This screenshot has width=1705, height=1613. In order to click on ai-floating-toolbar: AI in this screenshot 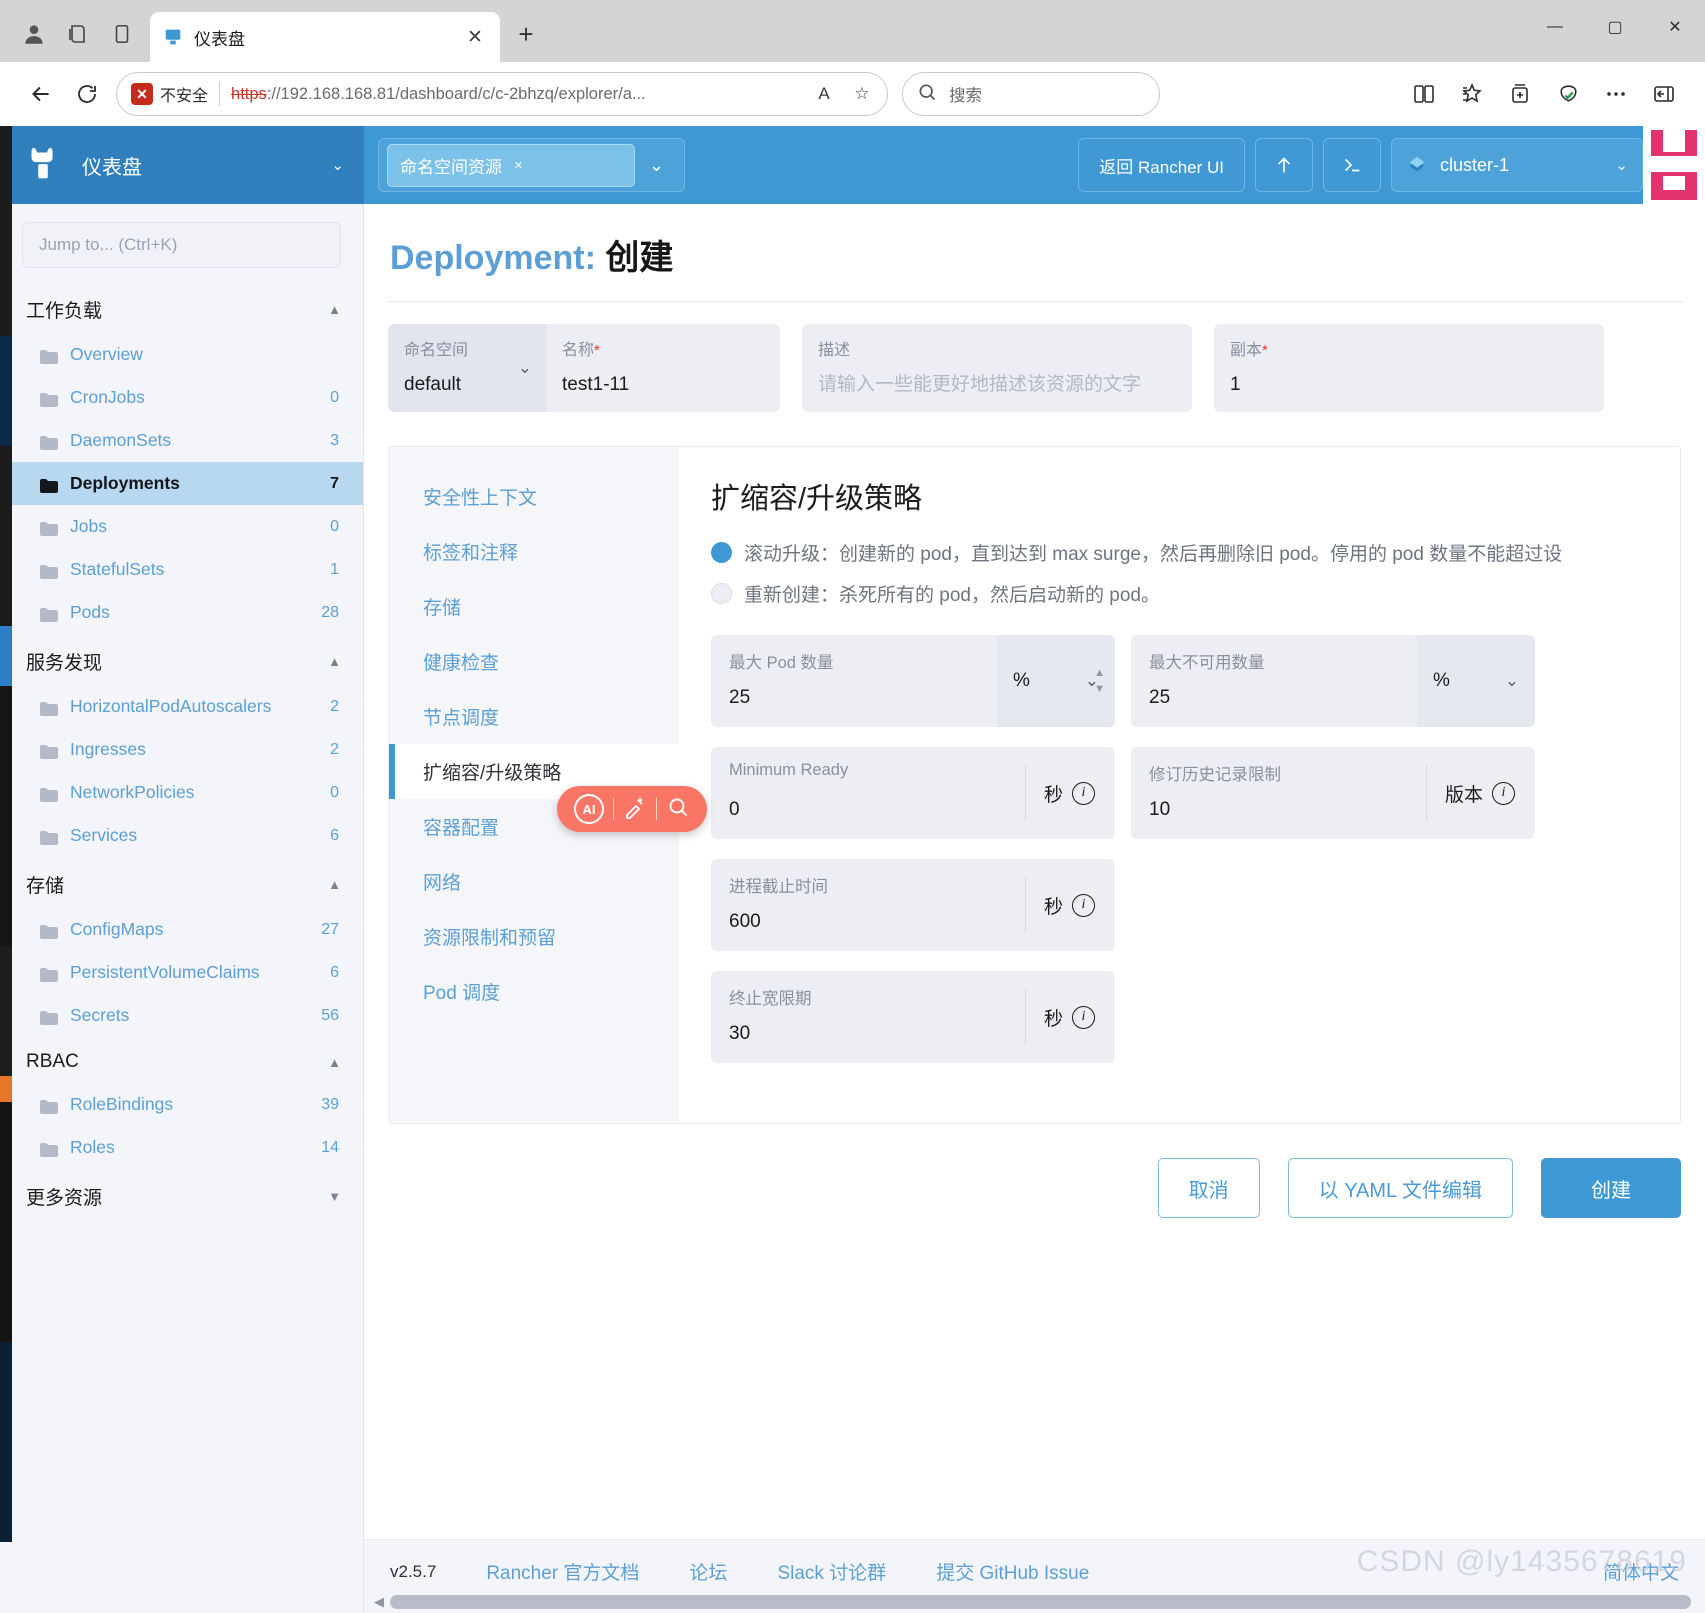, I will do `click(632, 809)`.